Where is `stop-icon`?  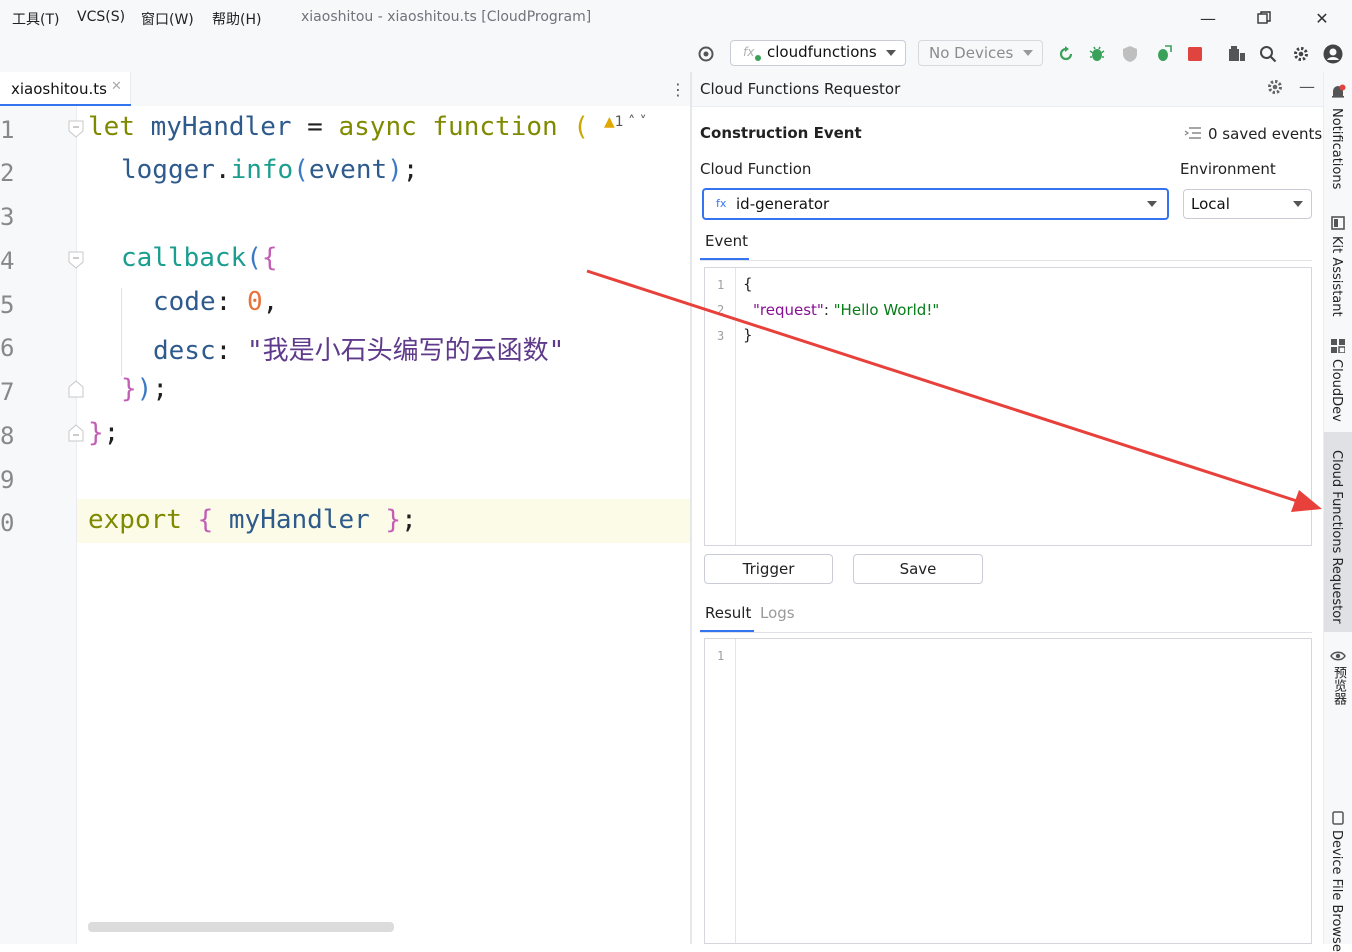
stop-icon is located at coordinates (1195, 54).